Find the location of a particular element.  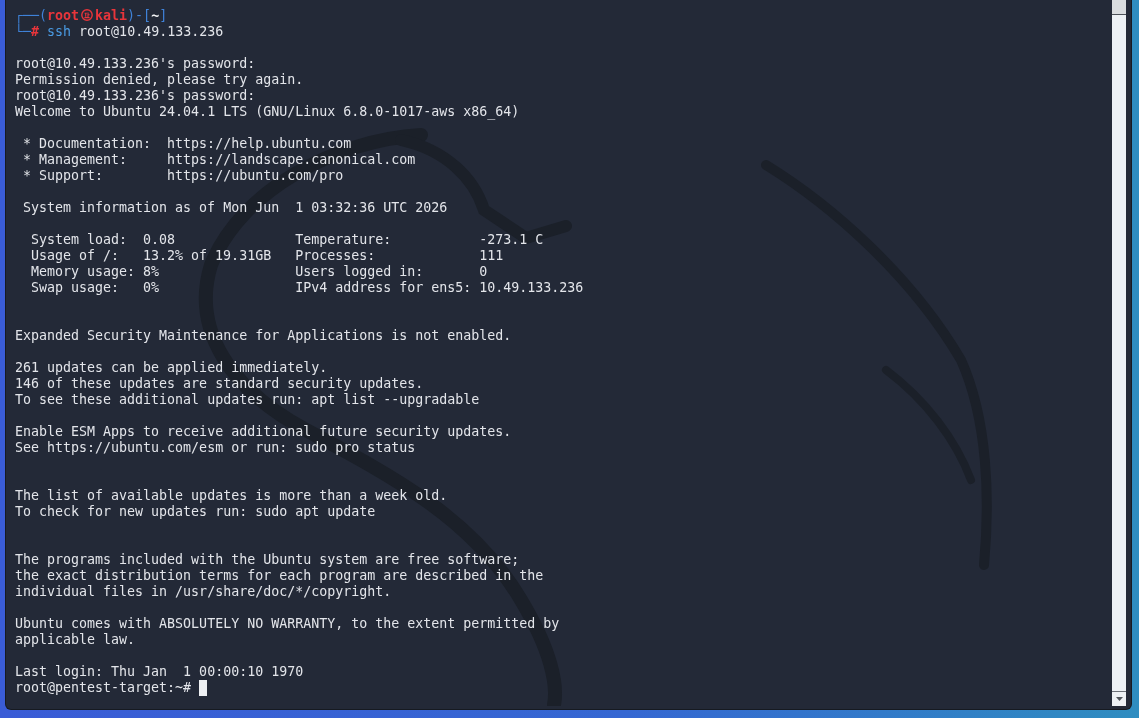

stat-label: Swap usage: is located at coordinates (75, 288).